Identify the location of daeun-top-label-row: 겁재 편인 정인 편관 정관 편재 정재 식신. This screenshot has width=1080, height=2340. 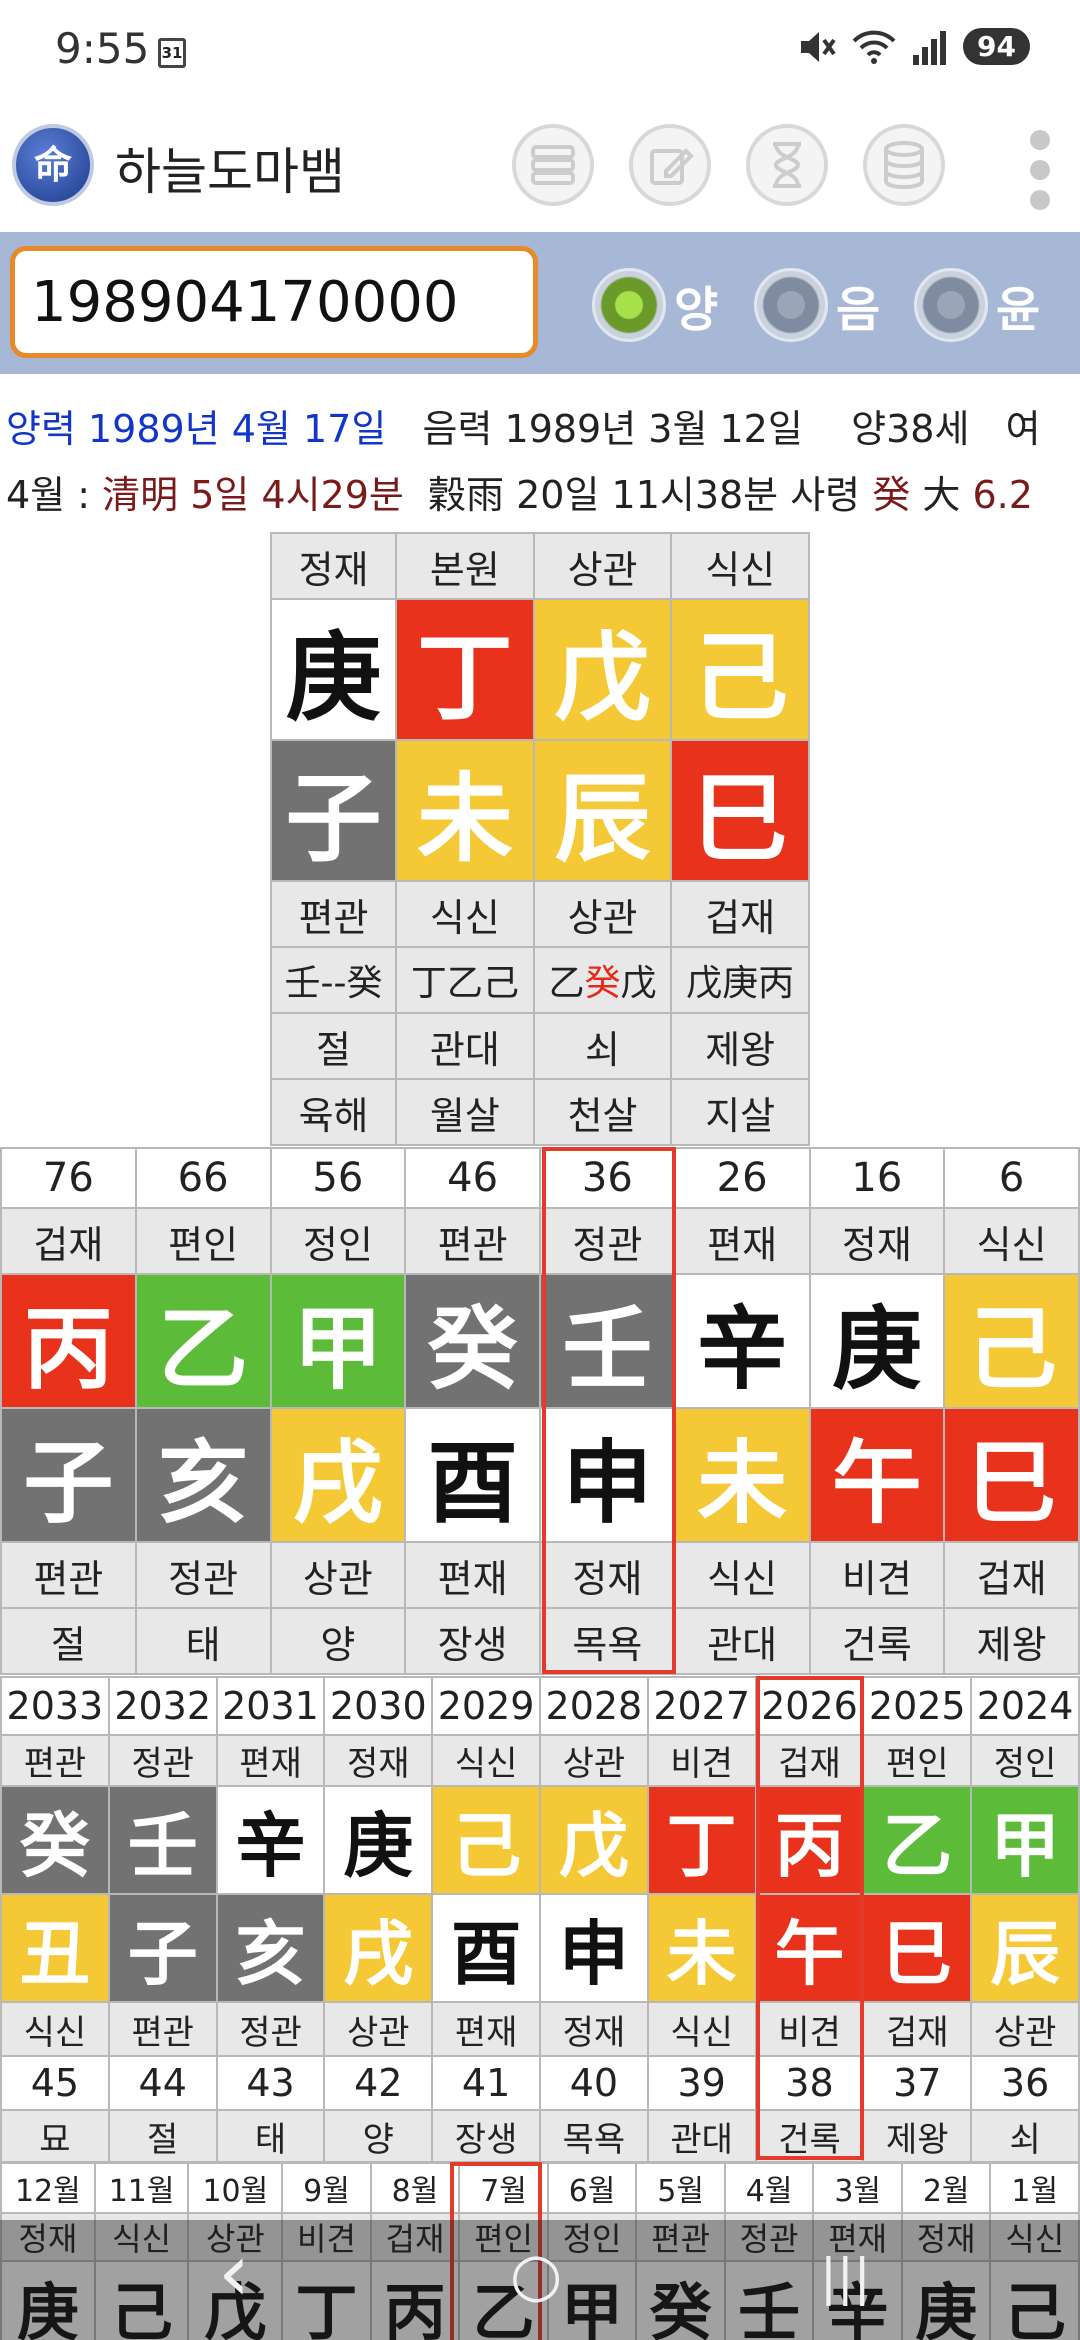
(540, 1241).